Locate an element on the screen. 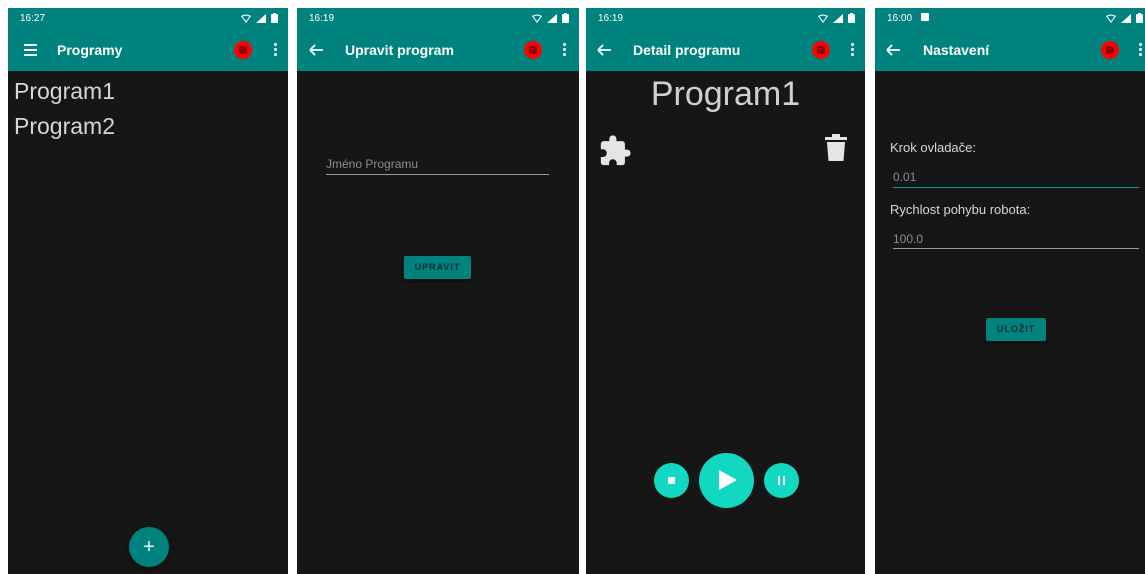  status-bar: 16:00 is located at coordinates (1010, 19).